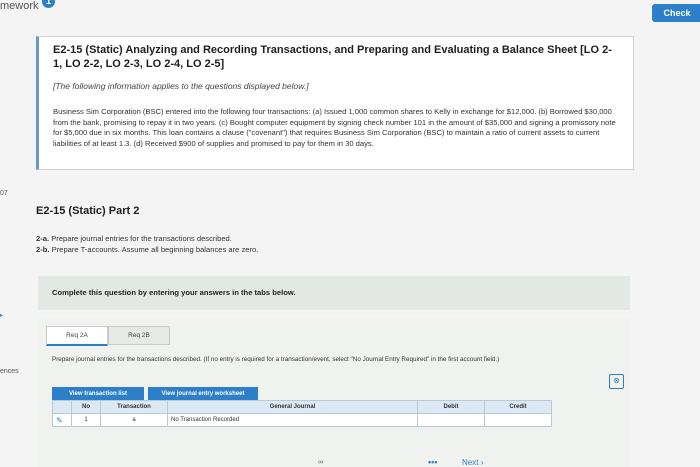  What do you see at coordinates (43, 238) in the screenshot?
I see `line-a-label: 2-a.` at bounding box center [43, 238].